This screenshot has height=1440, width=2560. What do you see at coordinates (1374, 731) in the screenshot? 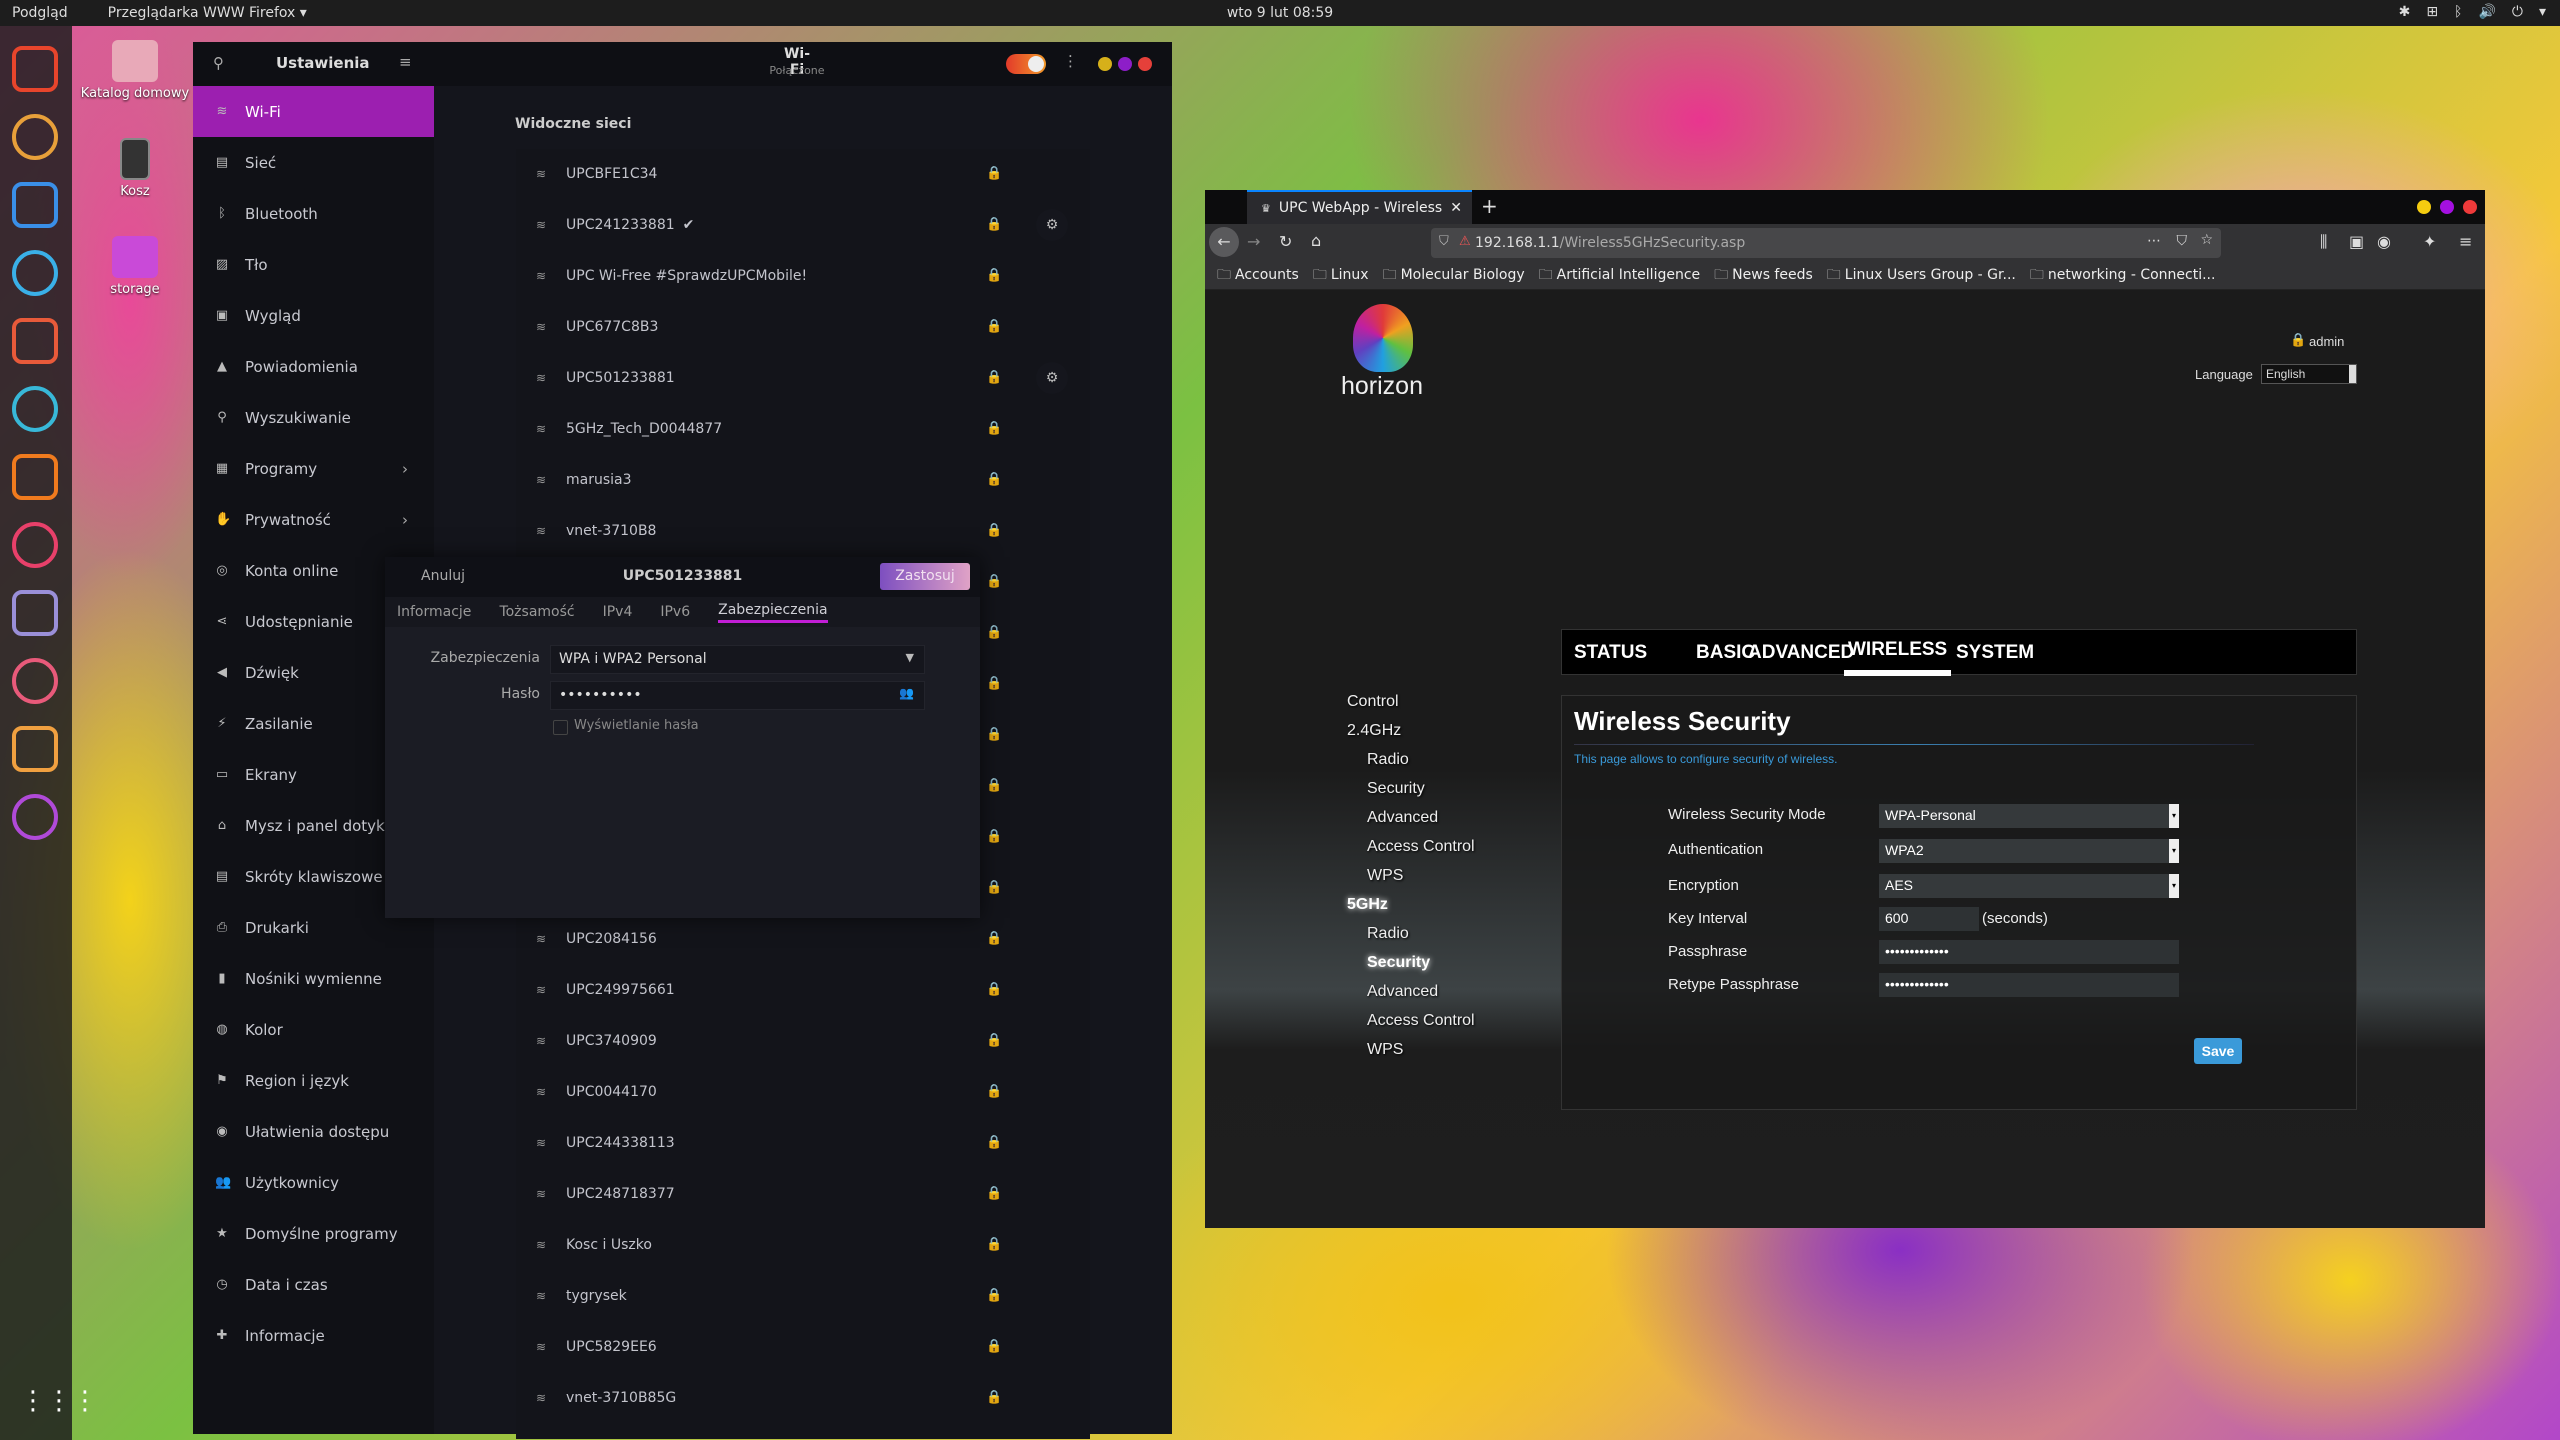
I see `menu-item-2-4ghz: 2.4GHz` at bounding box center [1374, 731].